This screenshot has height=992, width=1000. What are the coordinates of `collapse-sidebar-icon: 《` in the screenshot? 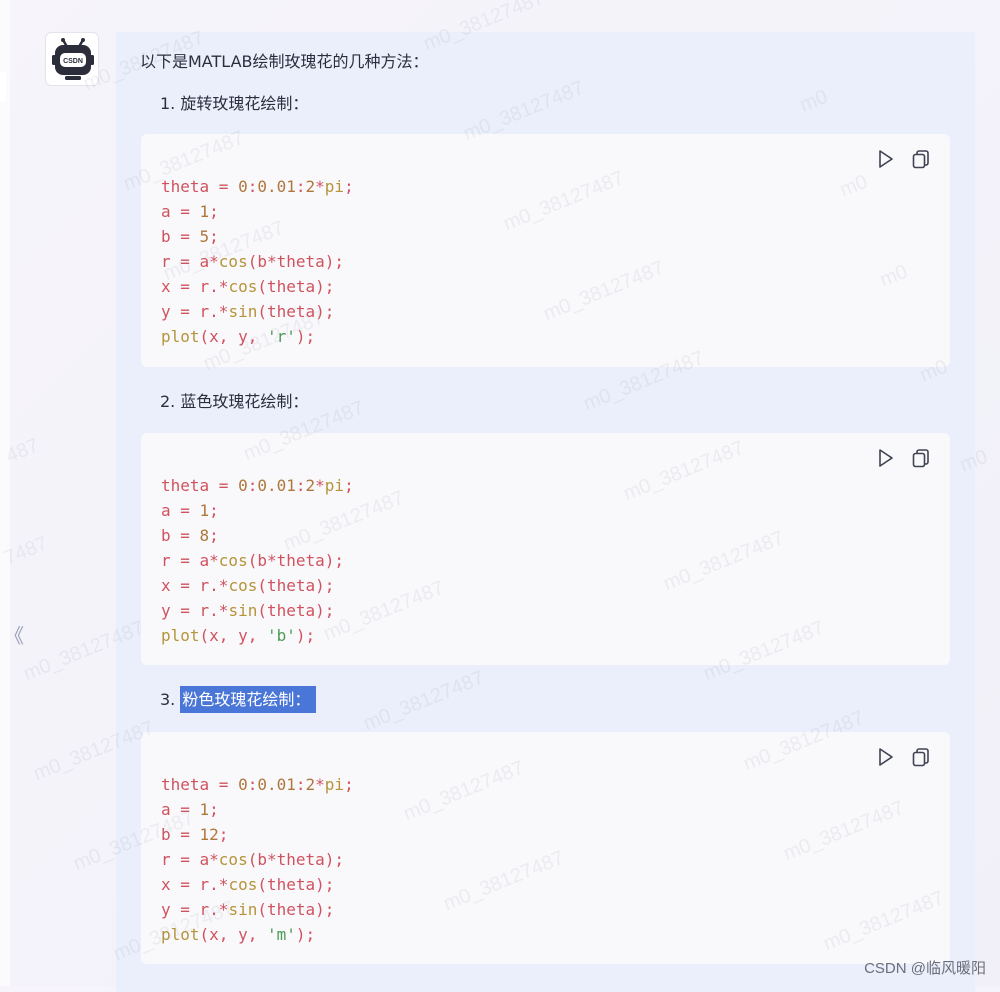 It's located at (14, 634).